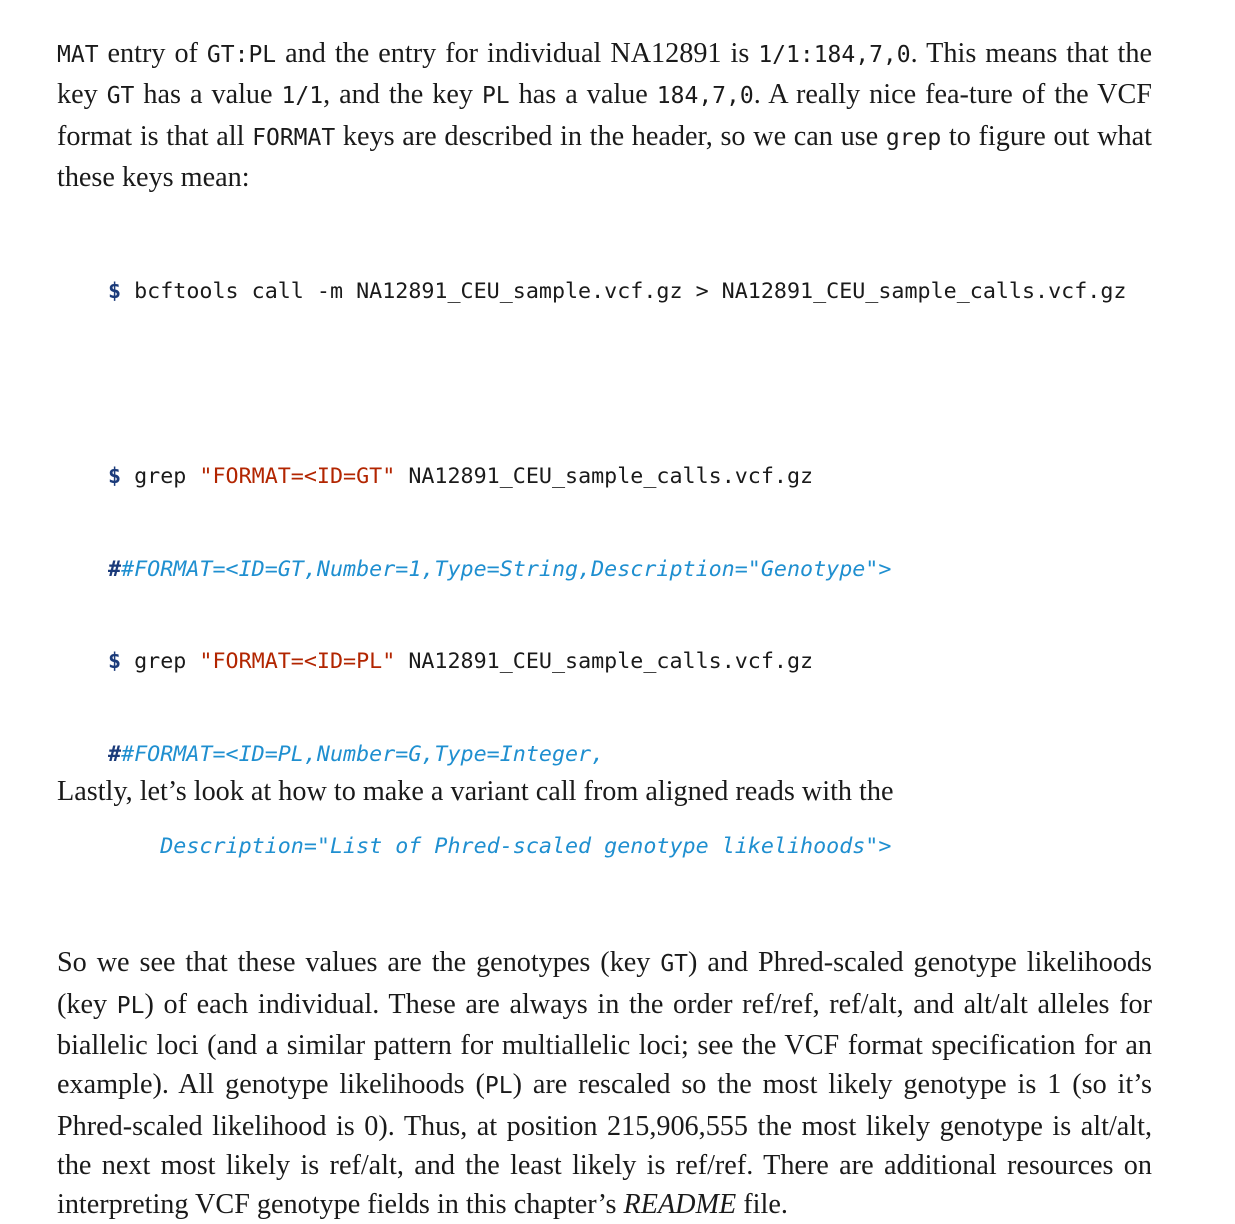  I want to click on text-run: entry of, so click(152, 53).